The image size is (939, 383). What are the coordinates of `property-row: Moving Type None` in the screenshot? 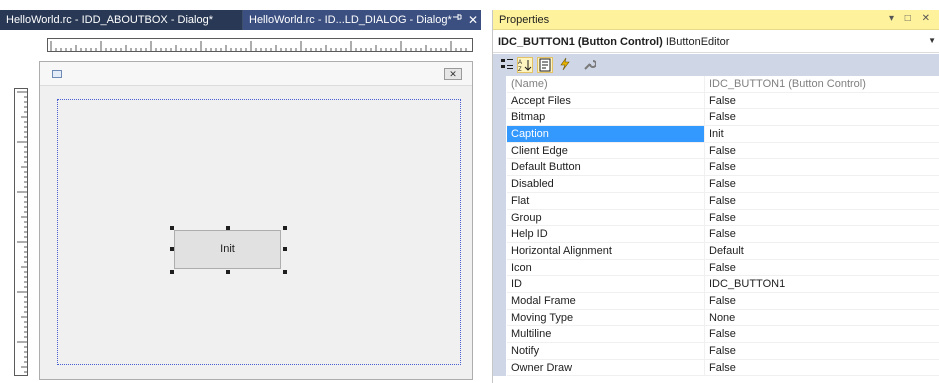 It's located at (716, 318).